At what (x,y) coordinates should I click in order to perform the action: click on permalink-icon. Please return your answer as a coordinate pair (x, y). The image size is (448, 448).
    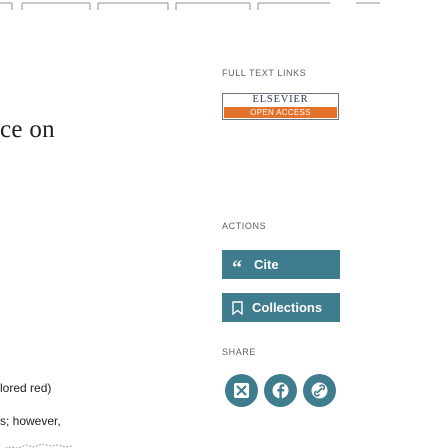
    Looking at the image, I should click on (319, 390).